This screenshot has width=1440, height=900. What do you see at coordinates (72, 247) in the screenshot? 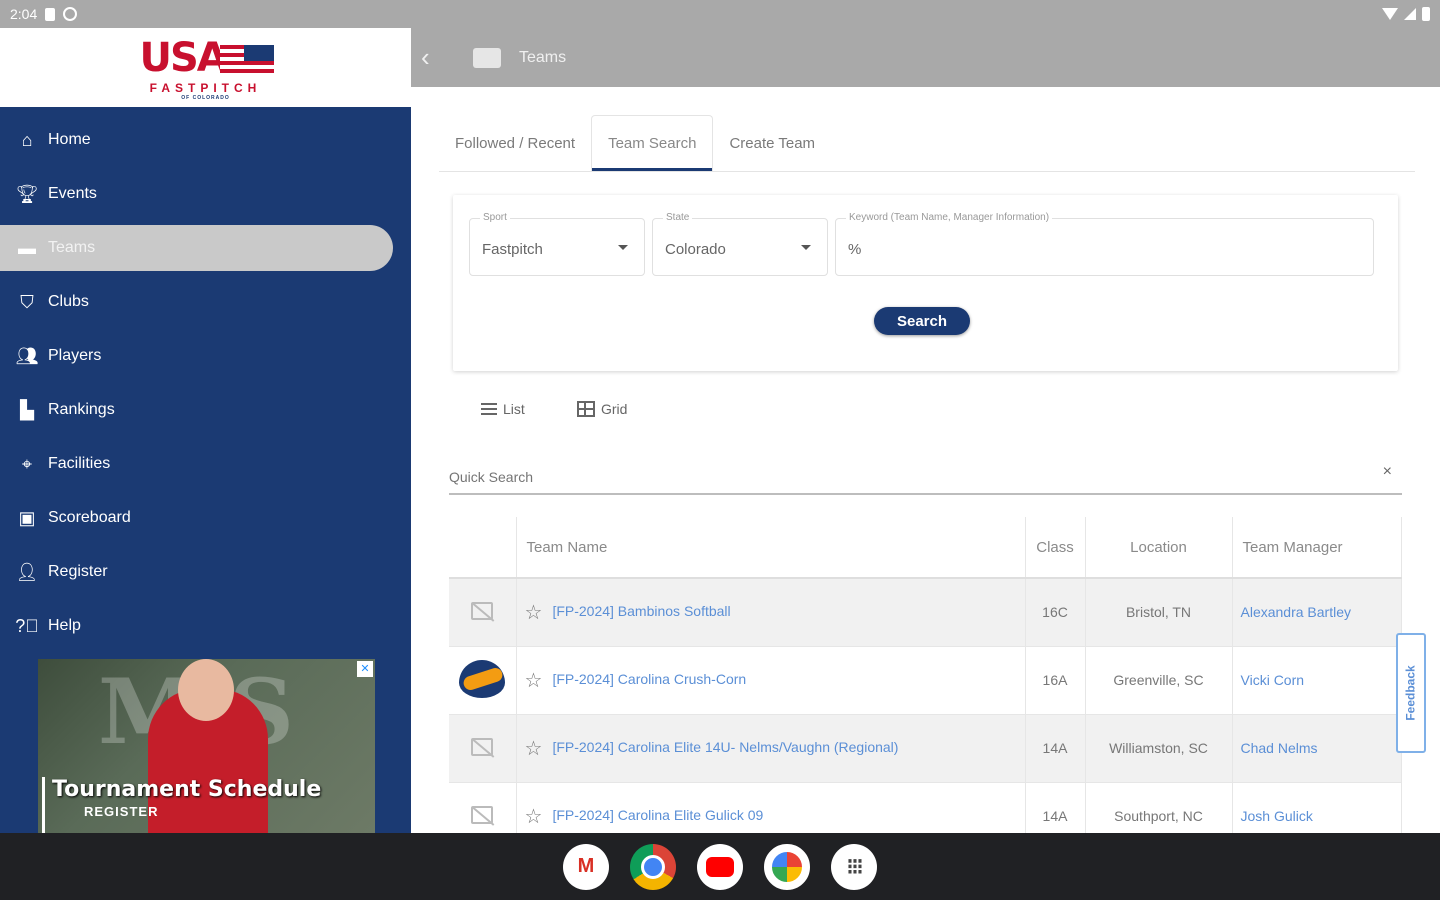
I see `sidebar-item-label: Teams` at bounding box center [72, 247].